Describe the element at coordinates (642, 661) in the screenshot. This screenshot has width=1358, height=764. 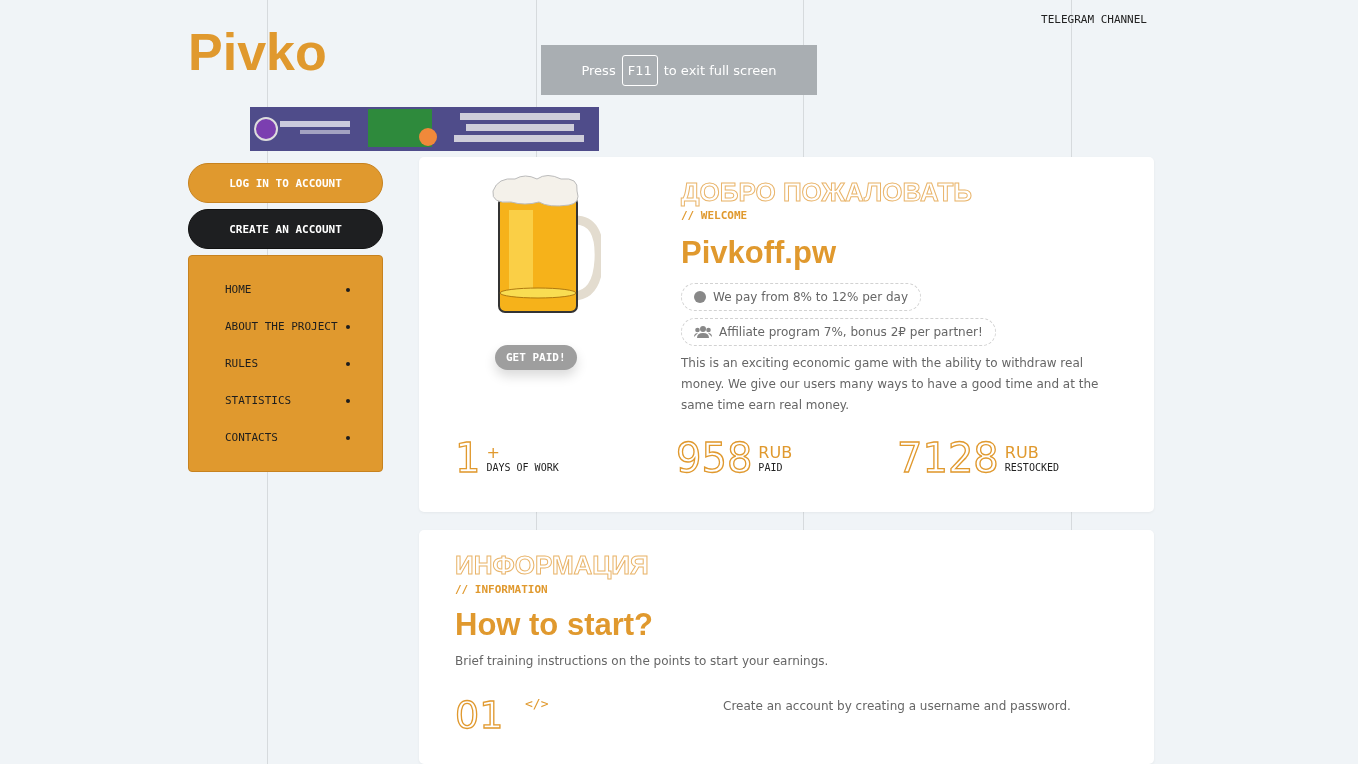
I see `section-subtitle: Brief training instructions on the points to start your earnings.` at that location.